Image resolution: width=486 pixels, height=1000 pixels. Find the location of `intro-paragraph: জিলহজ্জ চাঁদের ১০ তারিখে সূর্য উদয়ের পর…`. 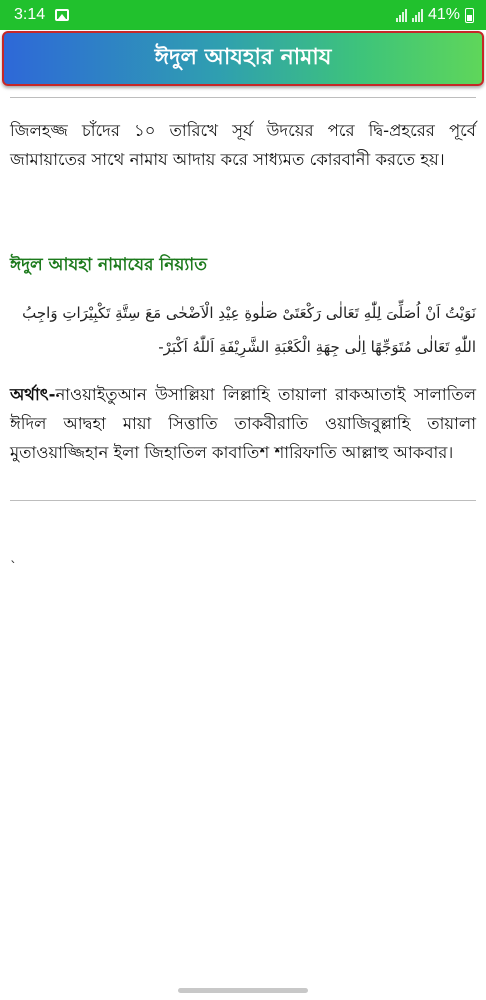

intro-paragraph: জিলহজ্জ চাঁদের ১০ তারিখে সূর্য উদয়ের পর… is located at coordinates (243, 145).